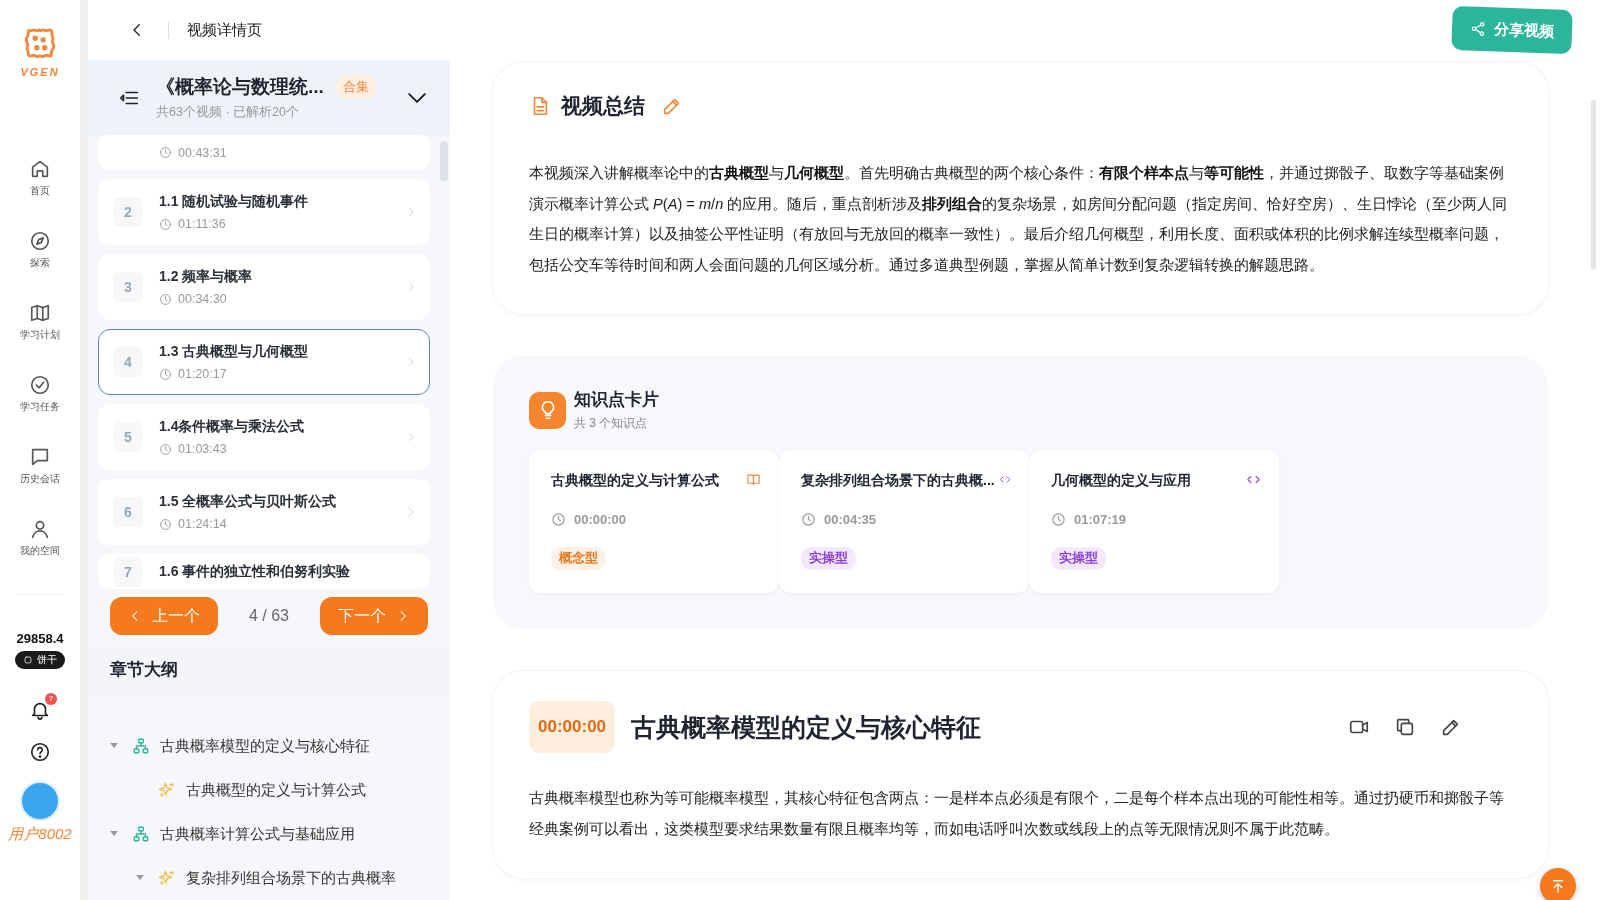 The width and height of the screenshot is (1600, 900). Describe the element at coordinates (128, 362) in the screenshot. I see `video-number: 4` at that location.